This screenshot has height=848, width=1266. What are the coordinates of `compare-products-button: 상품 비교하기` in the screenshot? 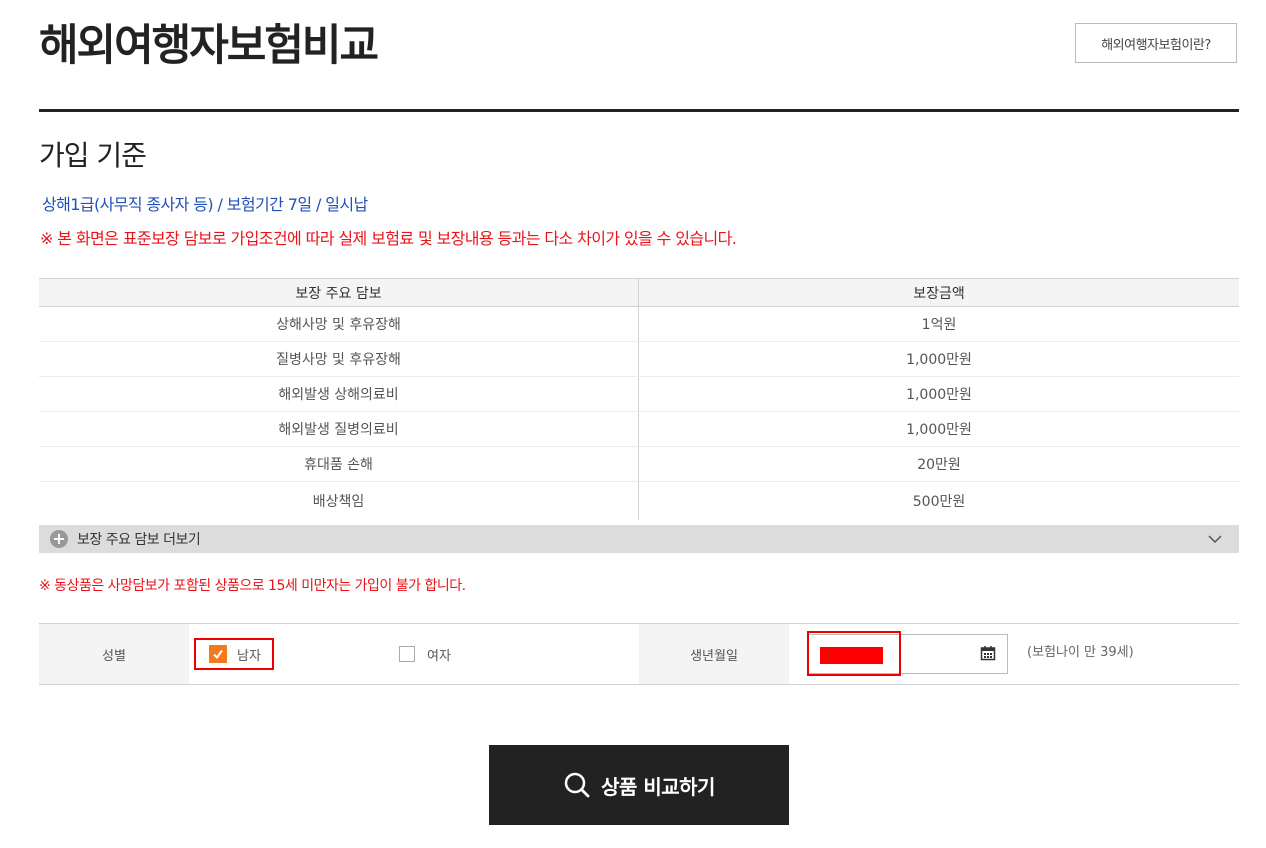 It's located at (639, 785).